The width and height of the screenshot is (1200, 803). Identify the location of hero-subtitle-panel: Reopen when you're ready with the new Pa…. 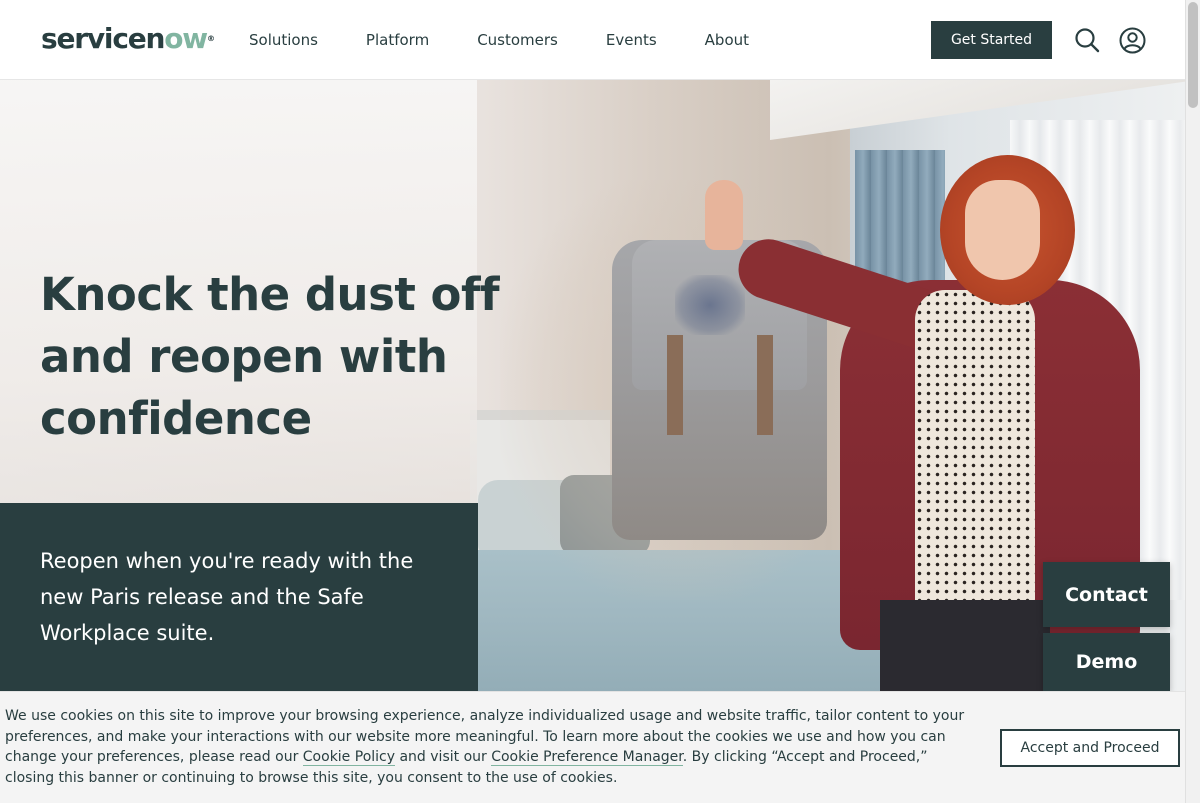
(239, 597).